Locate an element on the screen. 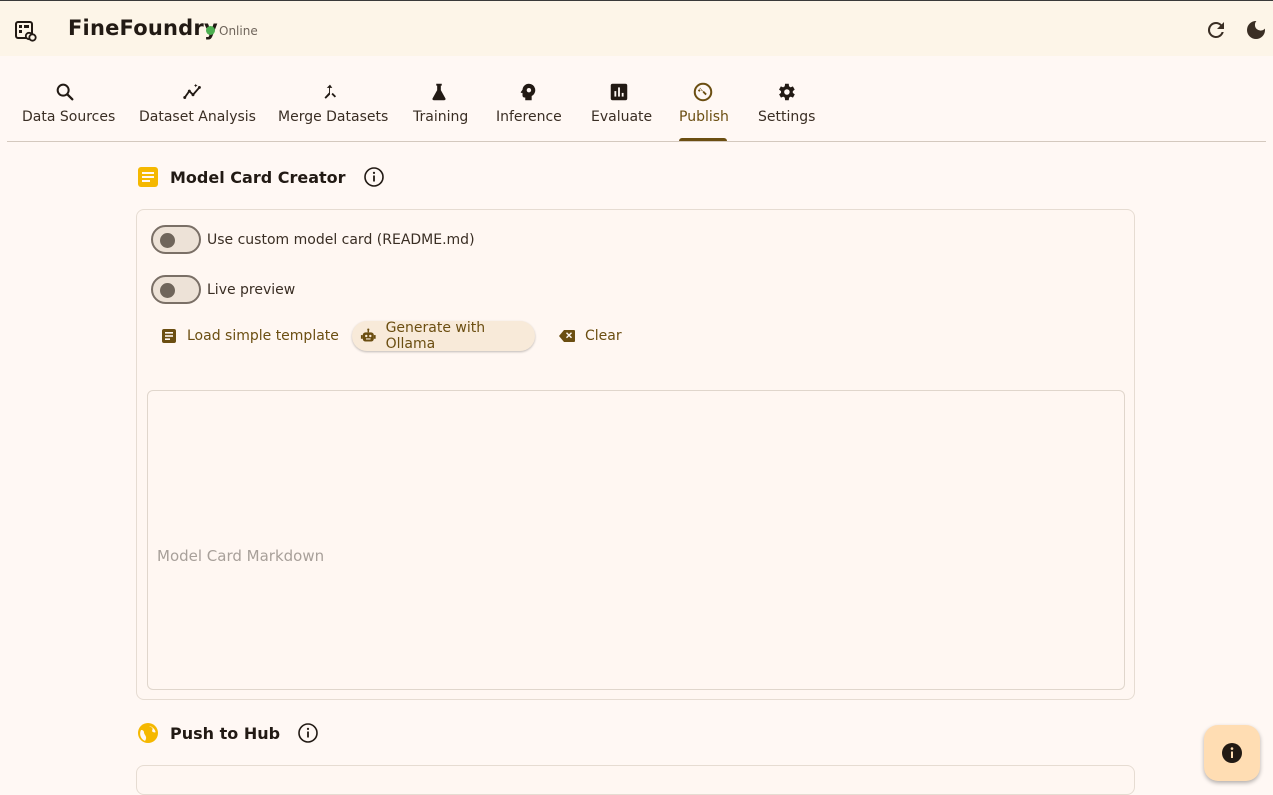  tab-evaluate: Evaluate is located at coordinates (622, 111).